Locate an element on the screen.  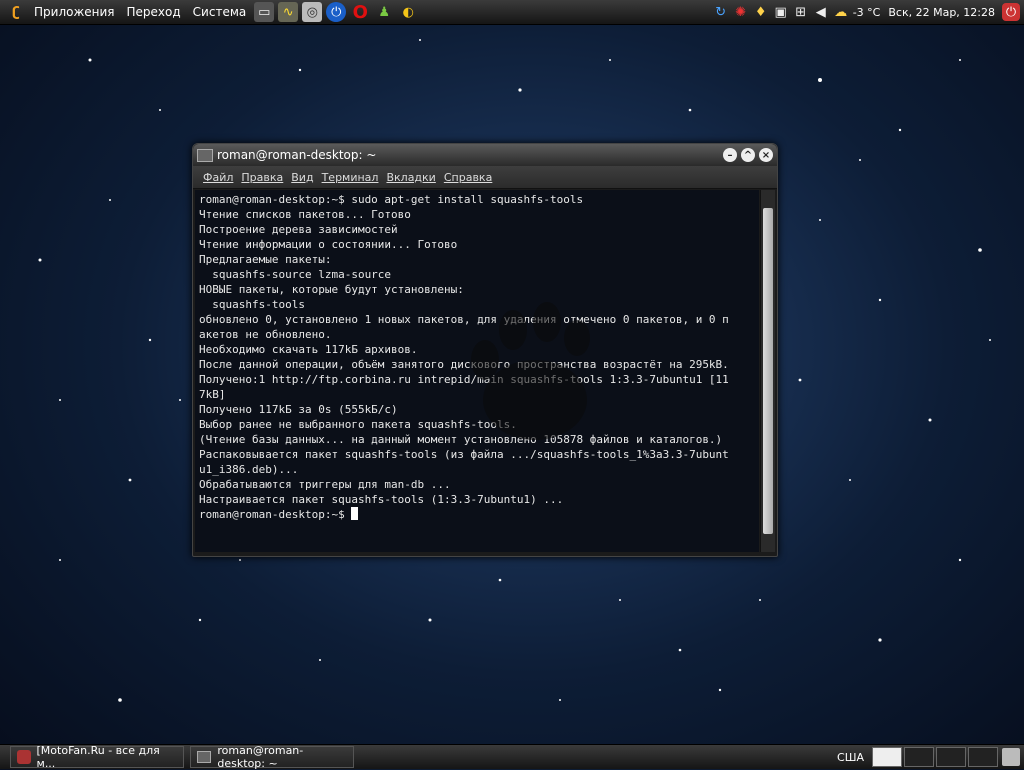
menu-file: Файл is located at coordinates (218, 177).